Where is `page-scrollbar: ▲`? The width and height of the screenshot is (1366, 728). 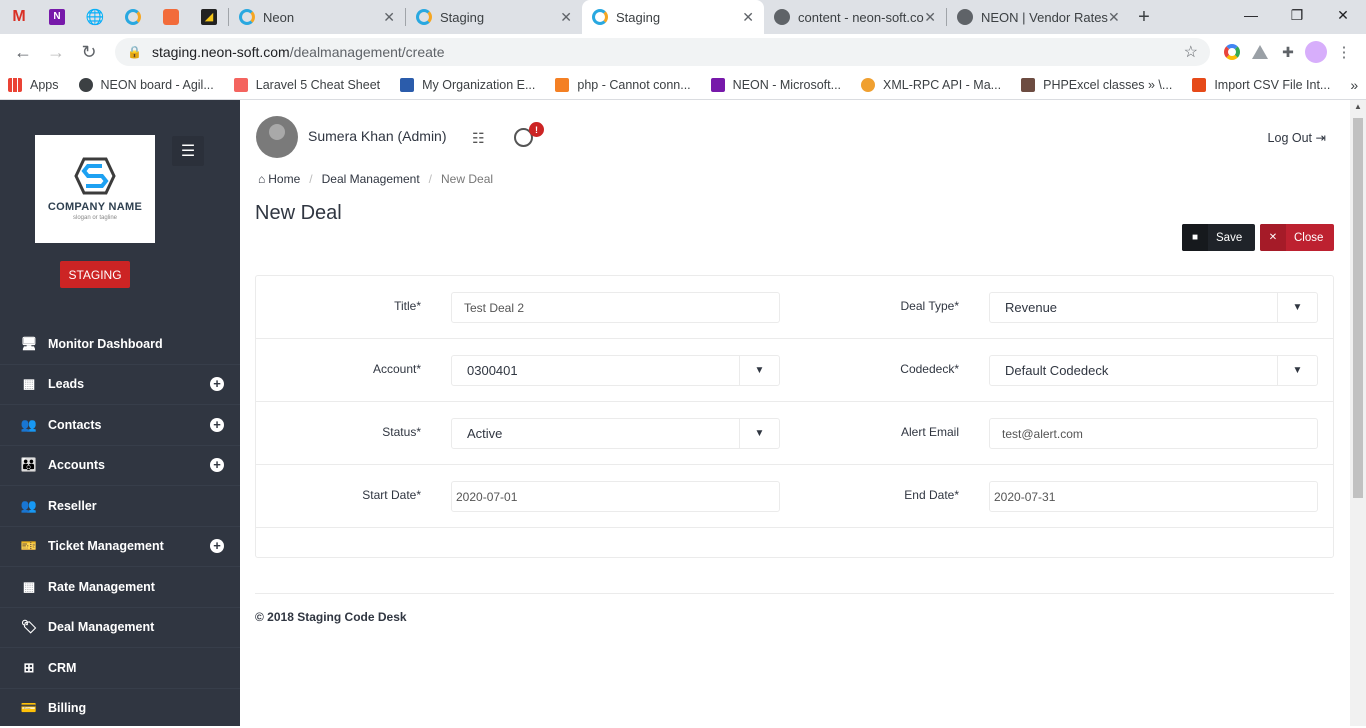 page-scrollbar: ▲ is located at coordinates (1358, 413).